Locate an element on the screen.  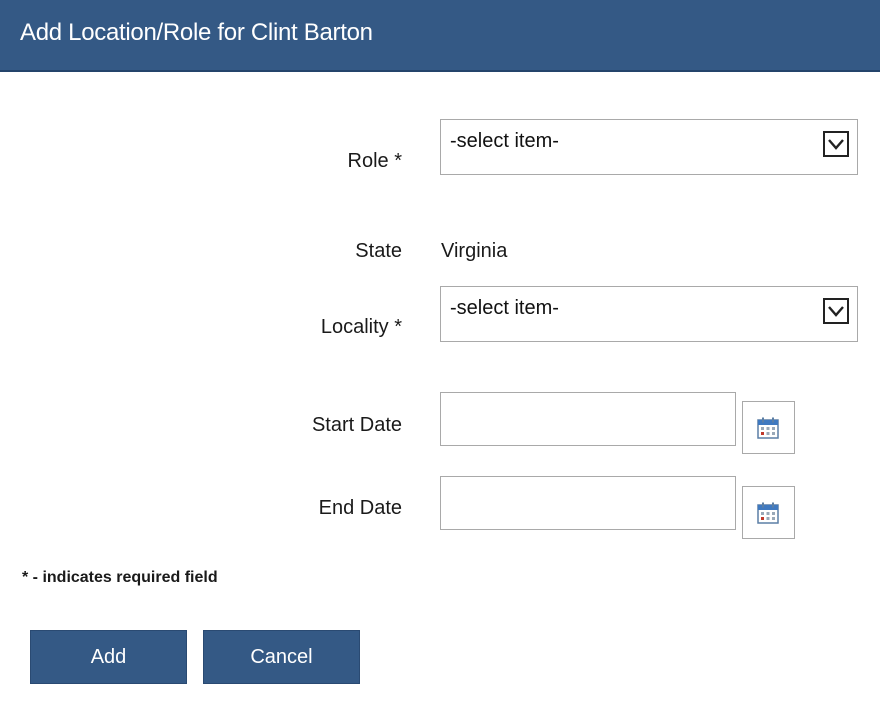
cancel-button: Cancel is located at coordinates (281, 657).